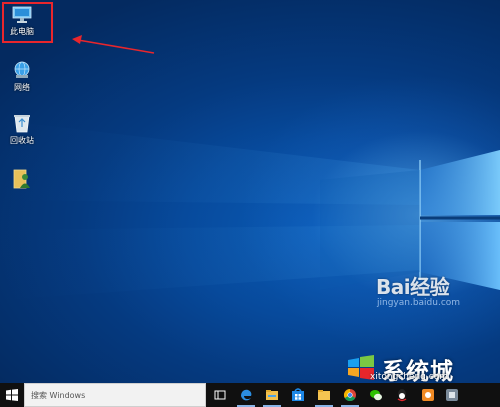  I want to click on app-icon, so click(452, 395).